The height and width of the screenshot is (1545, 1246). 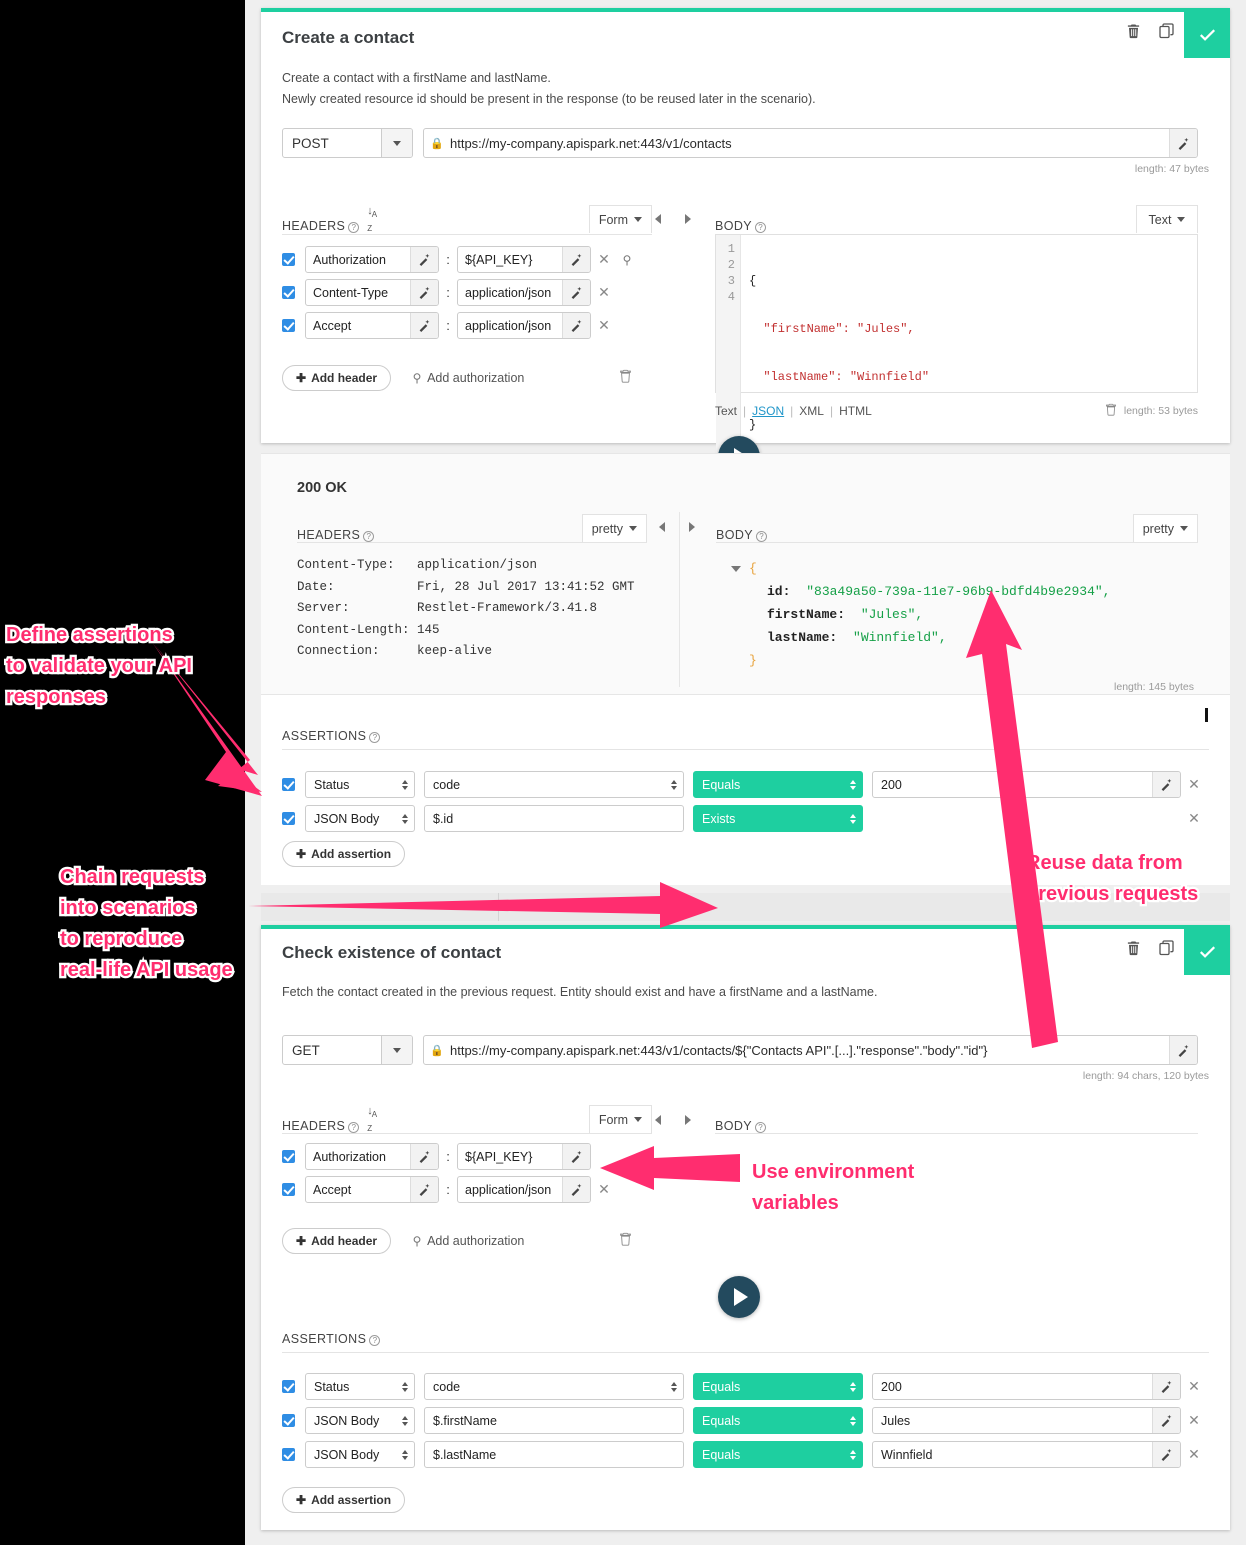 What do you see at coordinates (1026, 1454) in the screenshot?
I see `assertion-value-input: Winnfield` at bounding box center [1026, 1454].